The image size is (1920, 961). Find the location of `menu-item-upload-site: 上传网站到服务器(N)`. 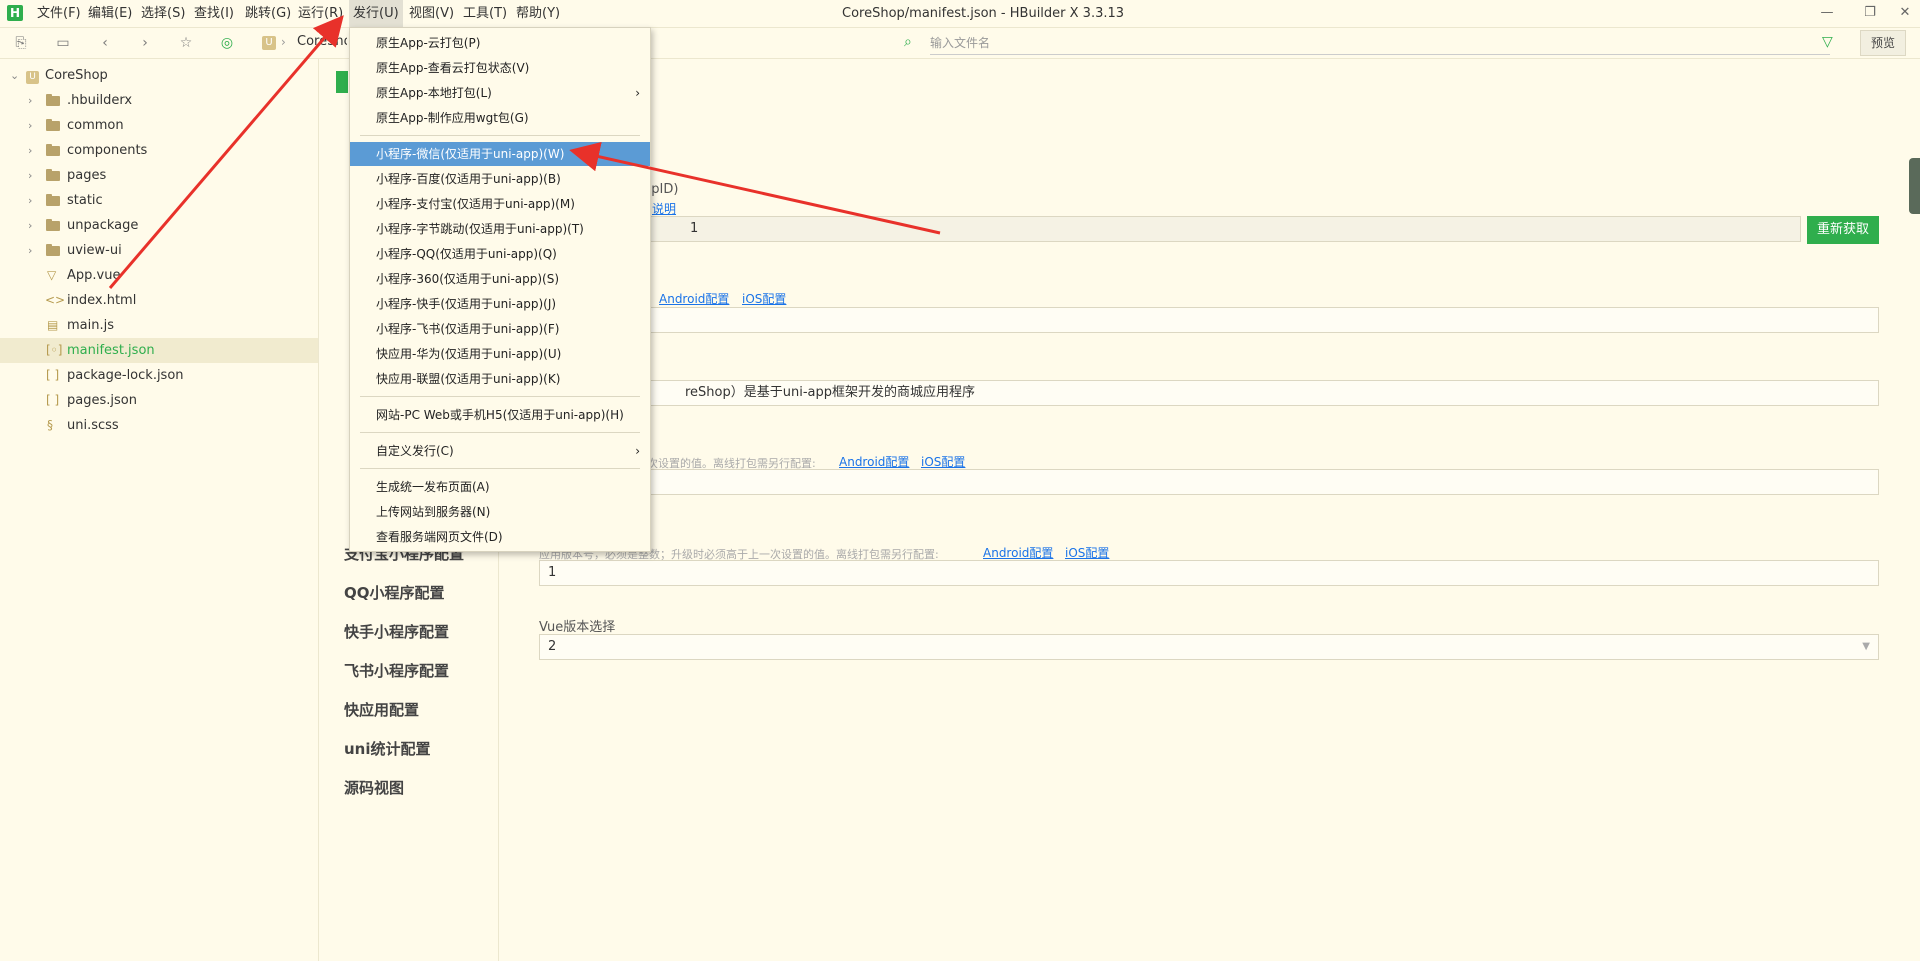

menu-item-upload-site: 上传网站到服务器(N) is located at coordinates (500, 512).